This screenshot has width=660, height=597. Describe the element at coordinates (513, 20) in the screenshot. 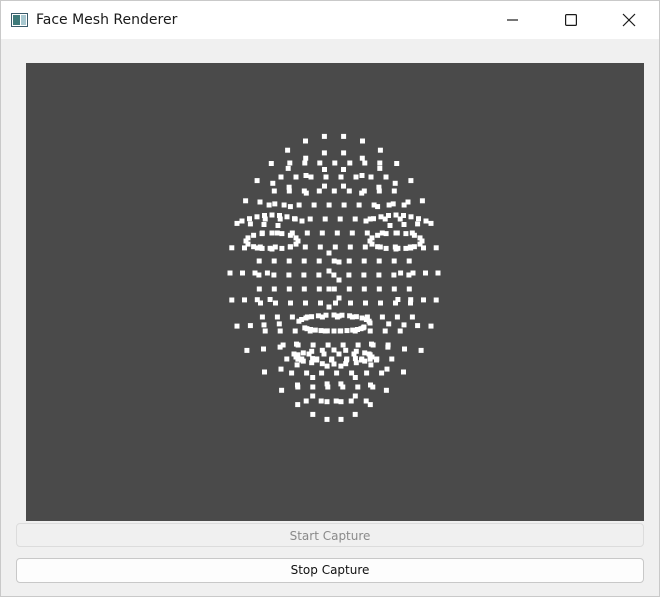

I see `minimize-button` at that location.